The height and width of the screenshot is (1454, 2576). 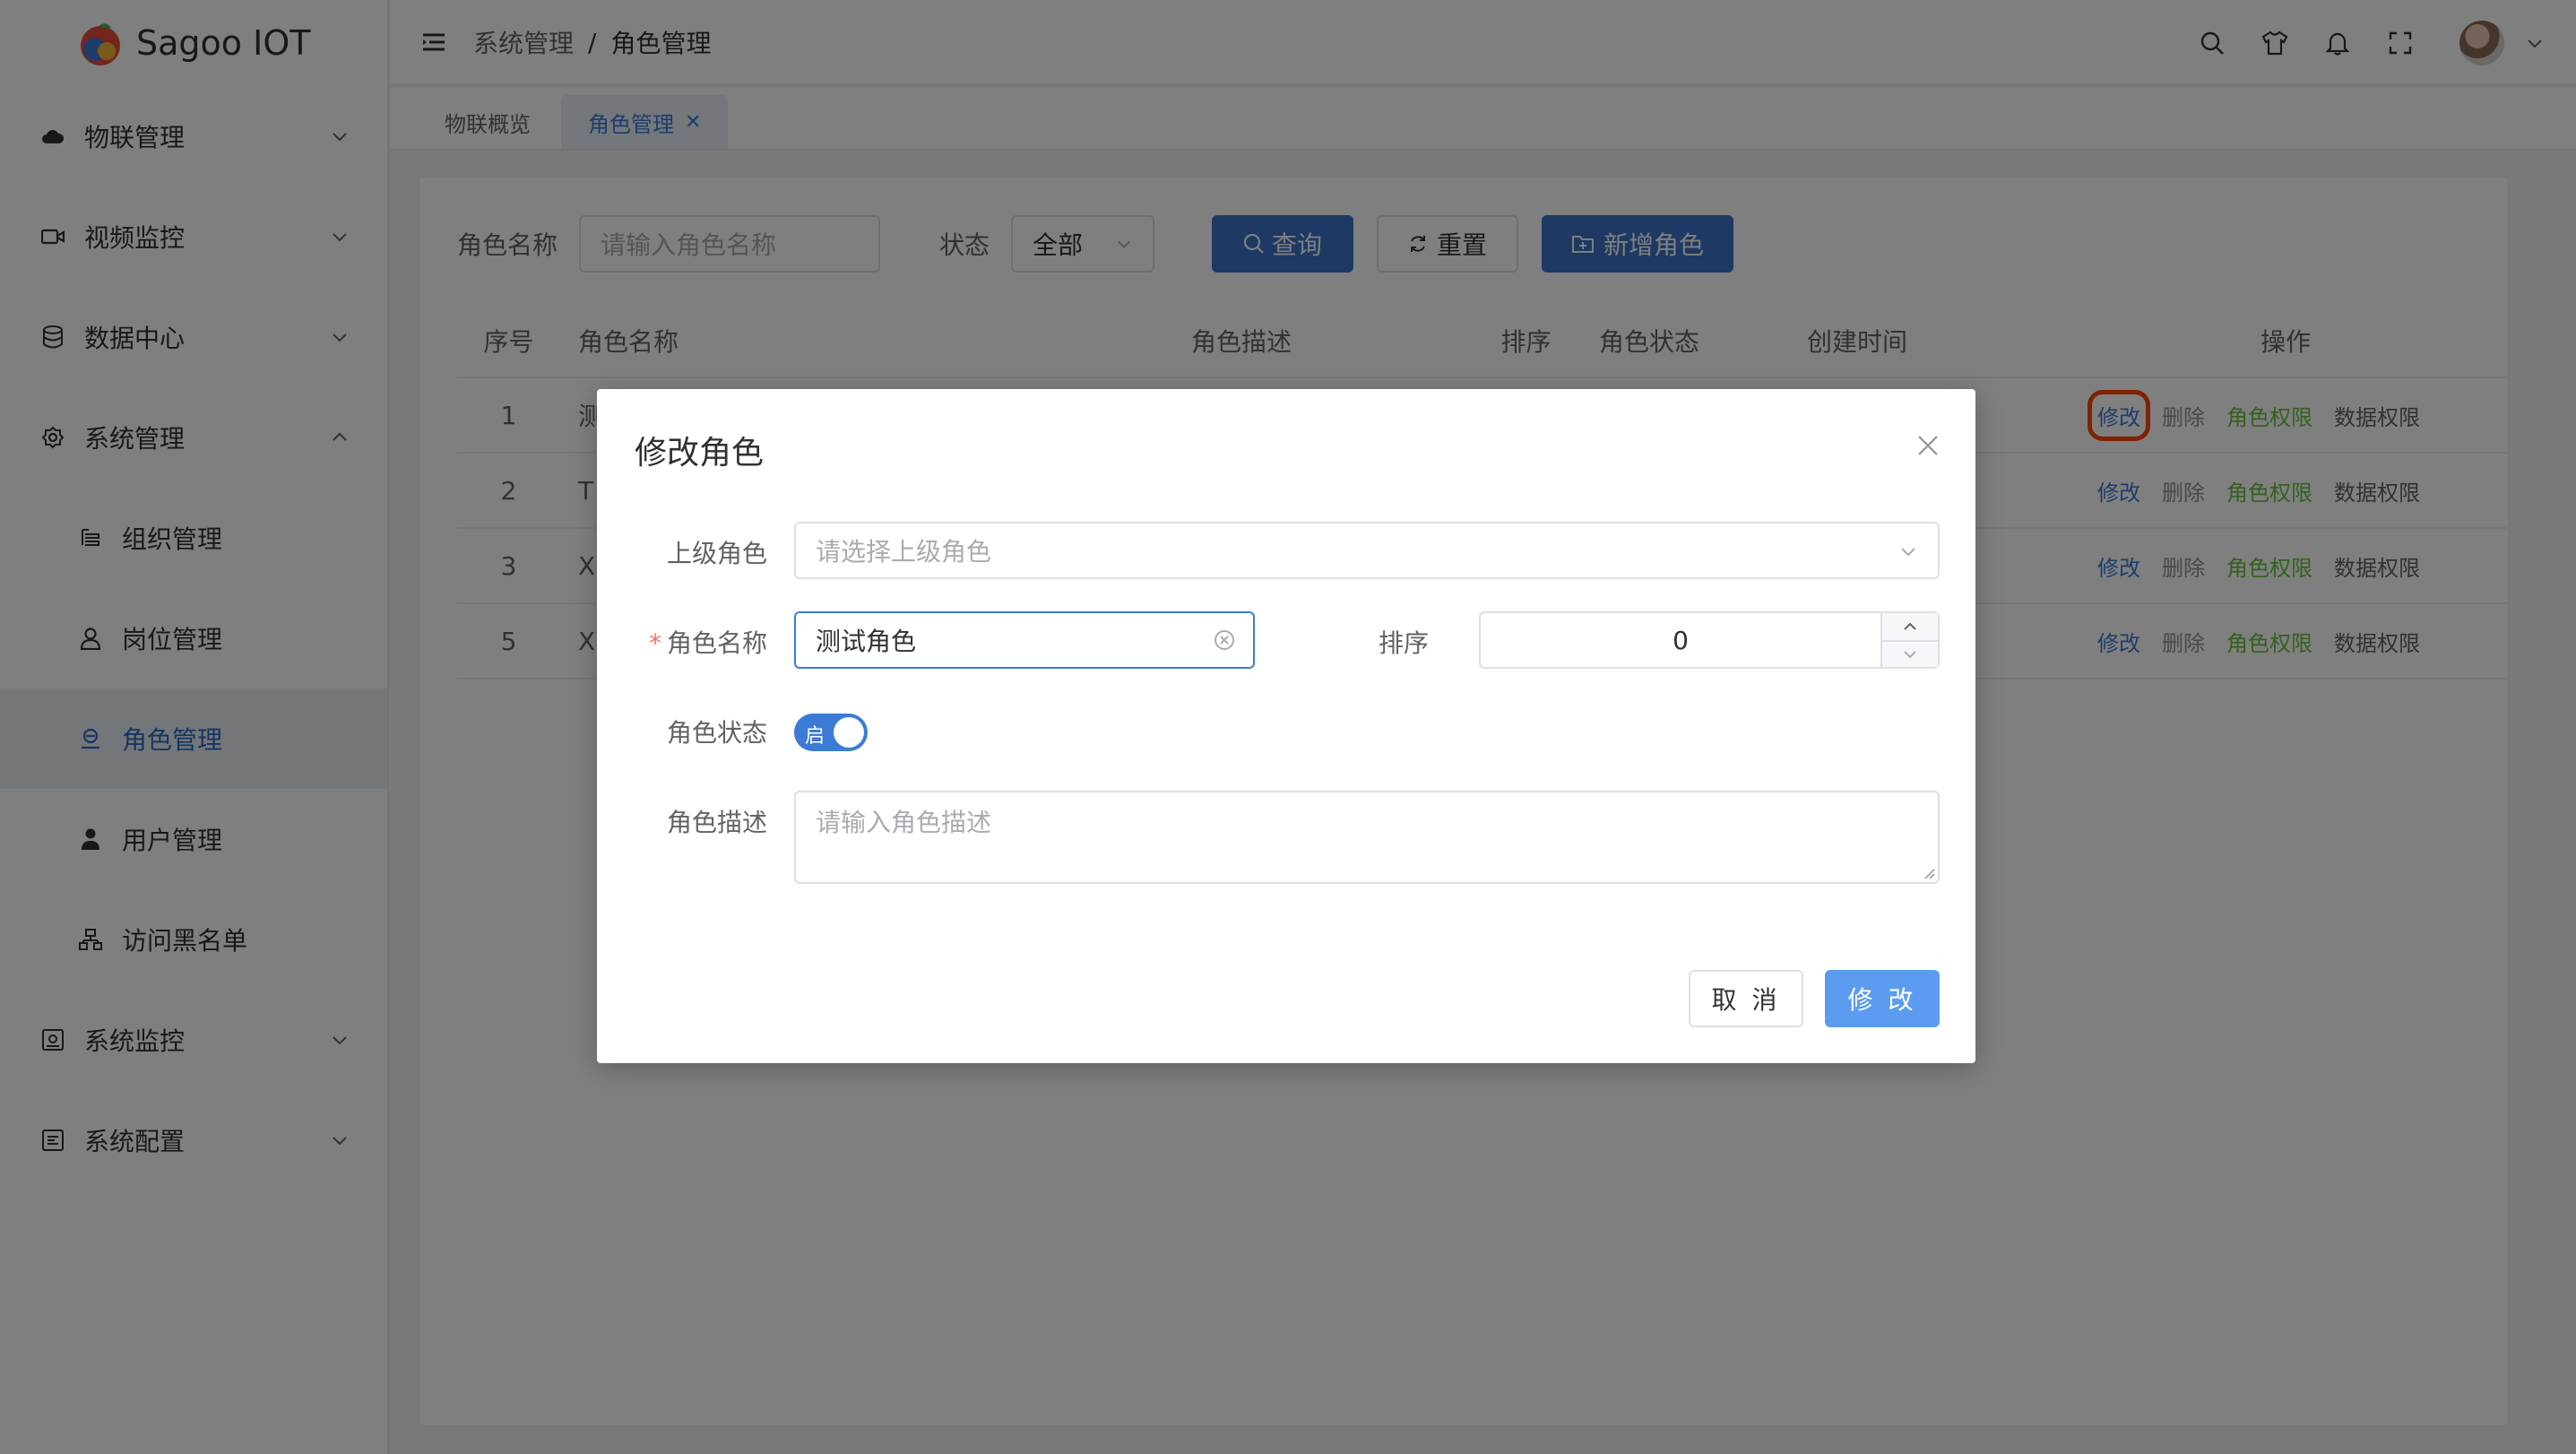 What do you see at coordinates (716, 553) in the screenshot?
I see `parent-role-label: 上级角色` at bounding box center [716, 553].